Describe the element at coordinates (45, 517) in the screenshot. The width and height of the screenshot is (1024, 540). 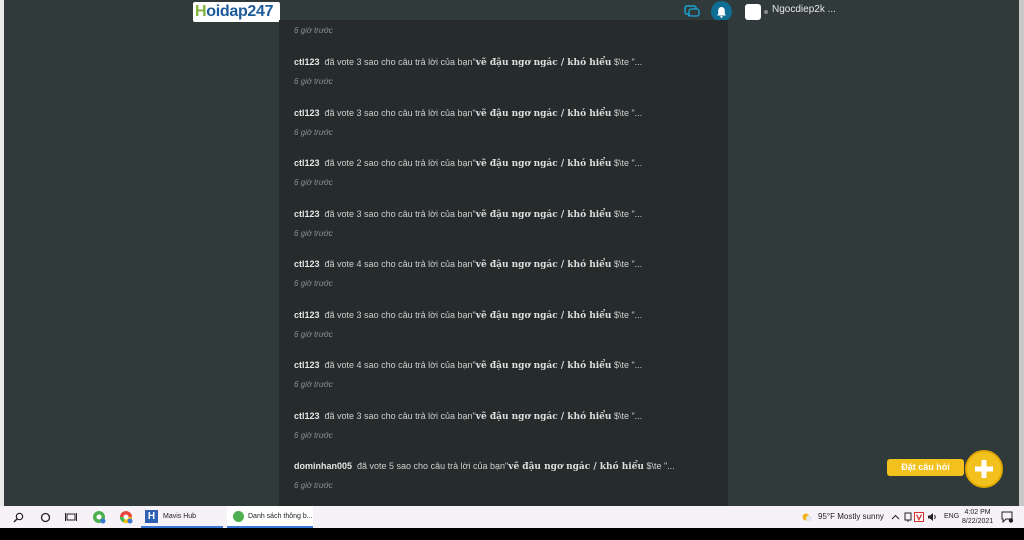
I see `cortana-icon` at that location.